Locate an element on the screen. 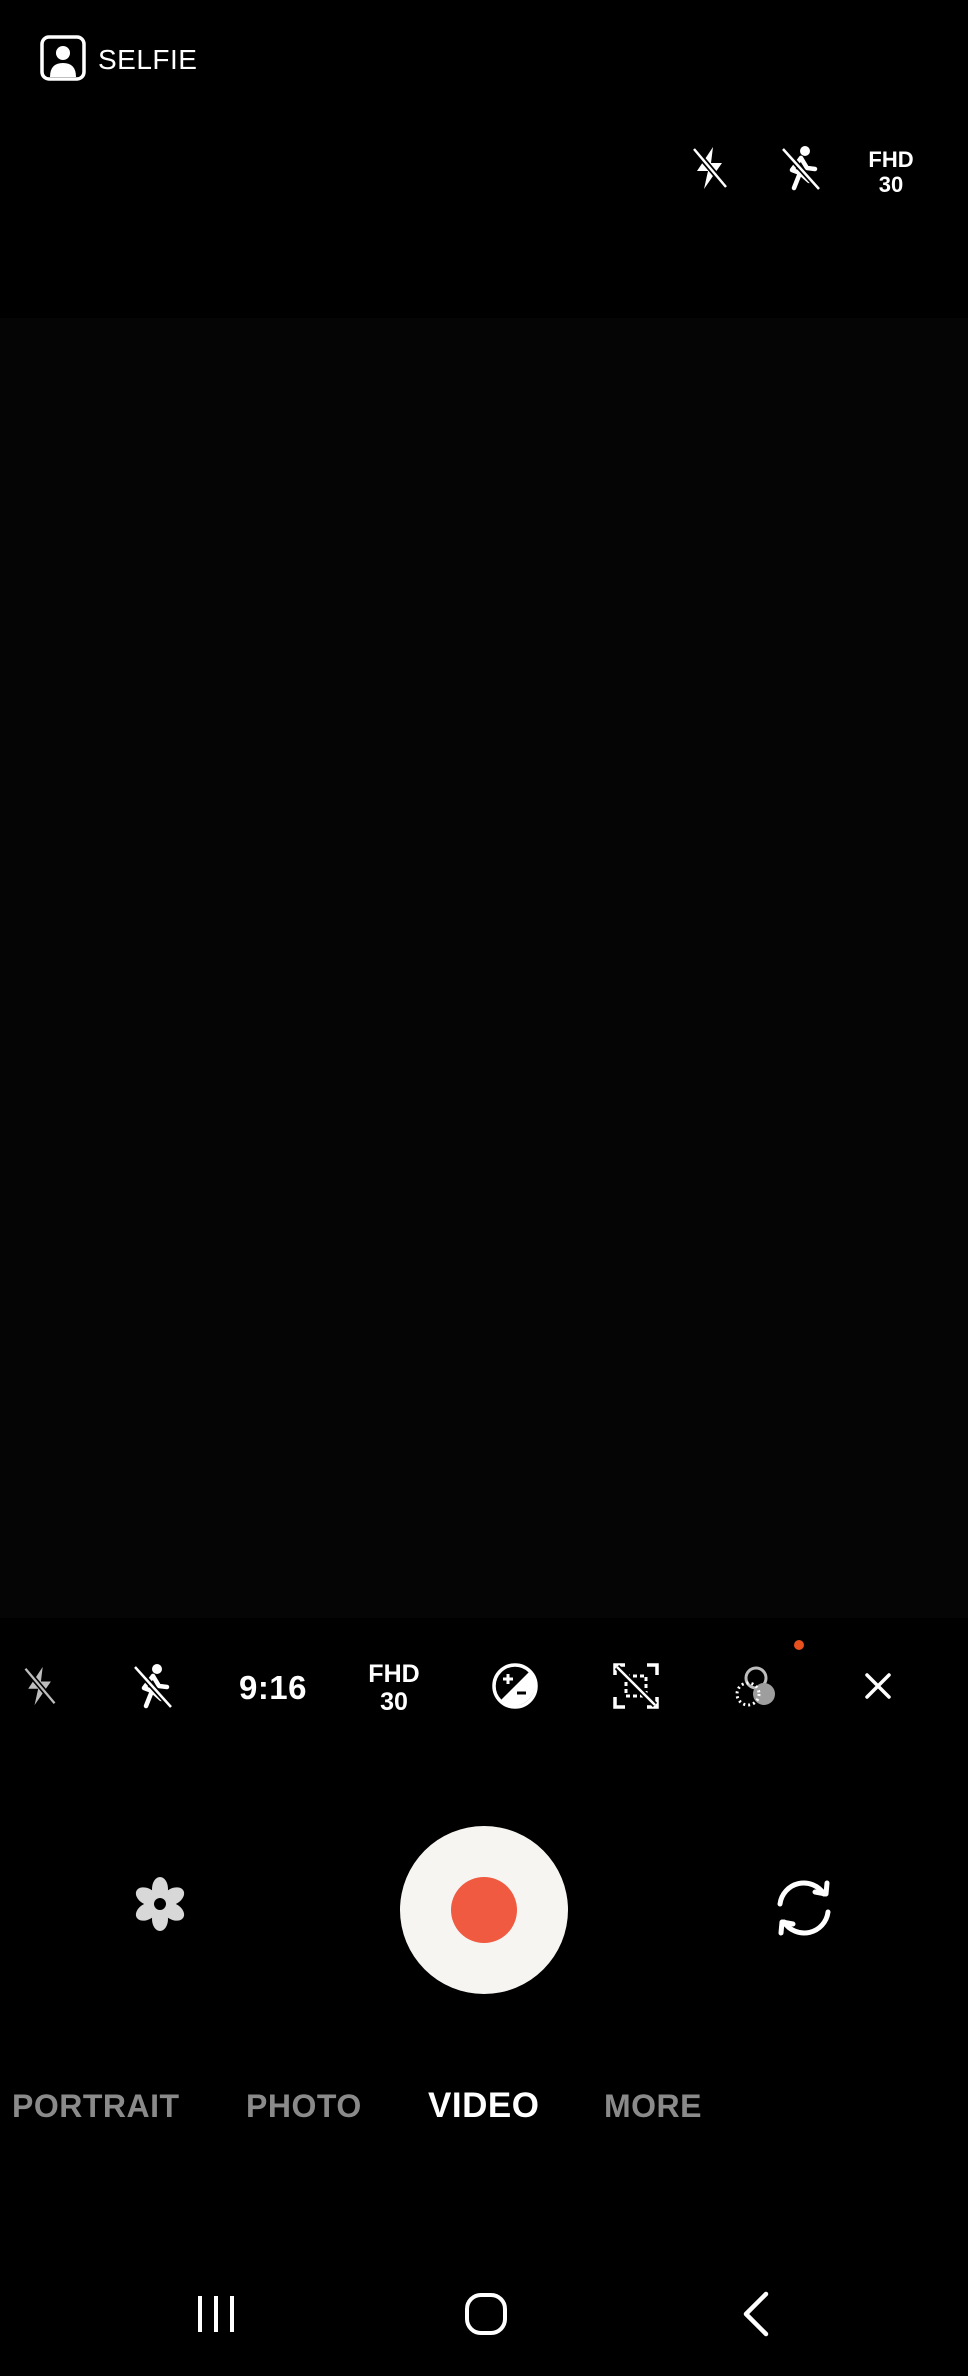 Image resolution: width=968 pixels, height=2376 pixels. qs-close-button is located at coordinates (878, 1688).